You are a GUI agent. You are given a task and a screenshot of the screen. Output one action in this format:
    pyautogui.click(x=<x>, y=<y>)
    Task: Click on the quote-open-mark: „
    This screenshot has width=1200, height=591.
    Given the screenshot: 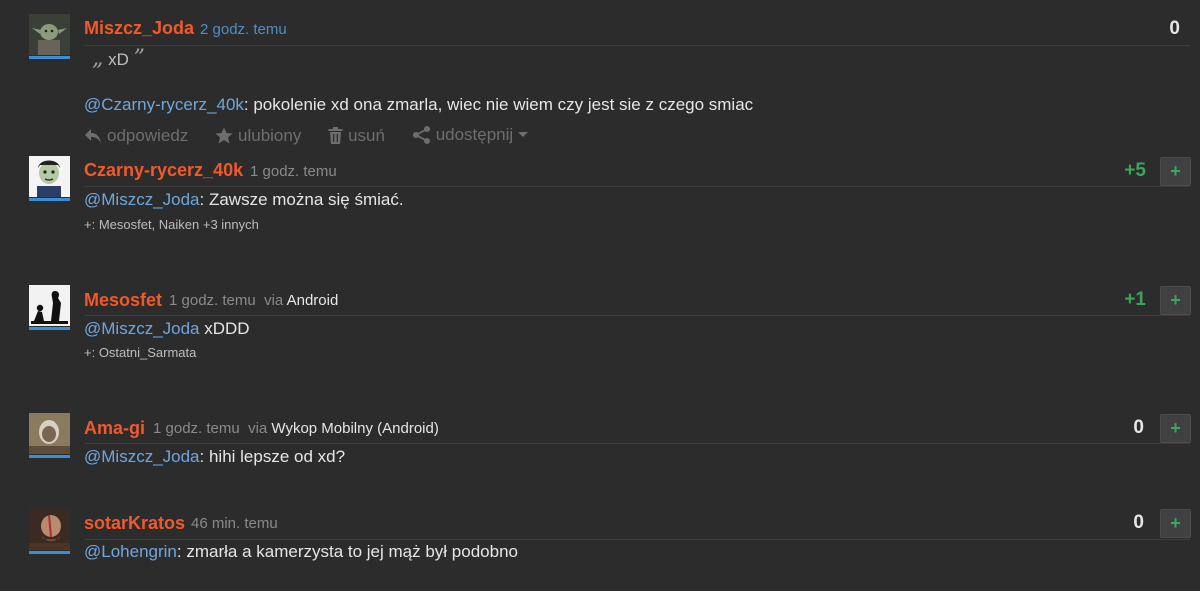 What is the action you would take?
    pyautogui.click(x=98, y=58)
    